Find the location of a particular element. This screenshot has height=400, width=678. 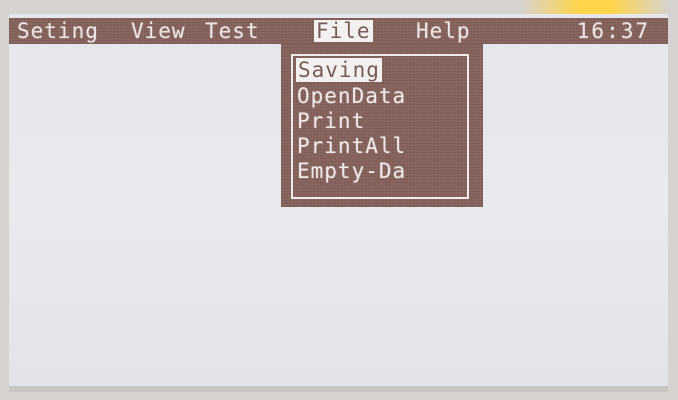

menu-seting: Seting is located at coordinates (58, 31).